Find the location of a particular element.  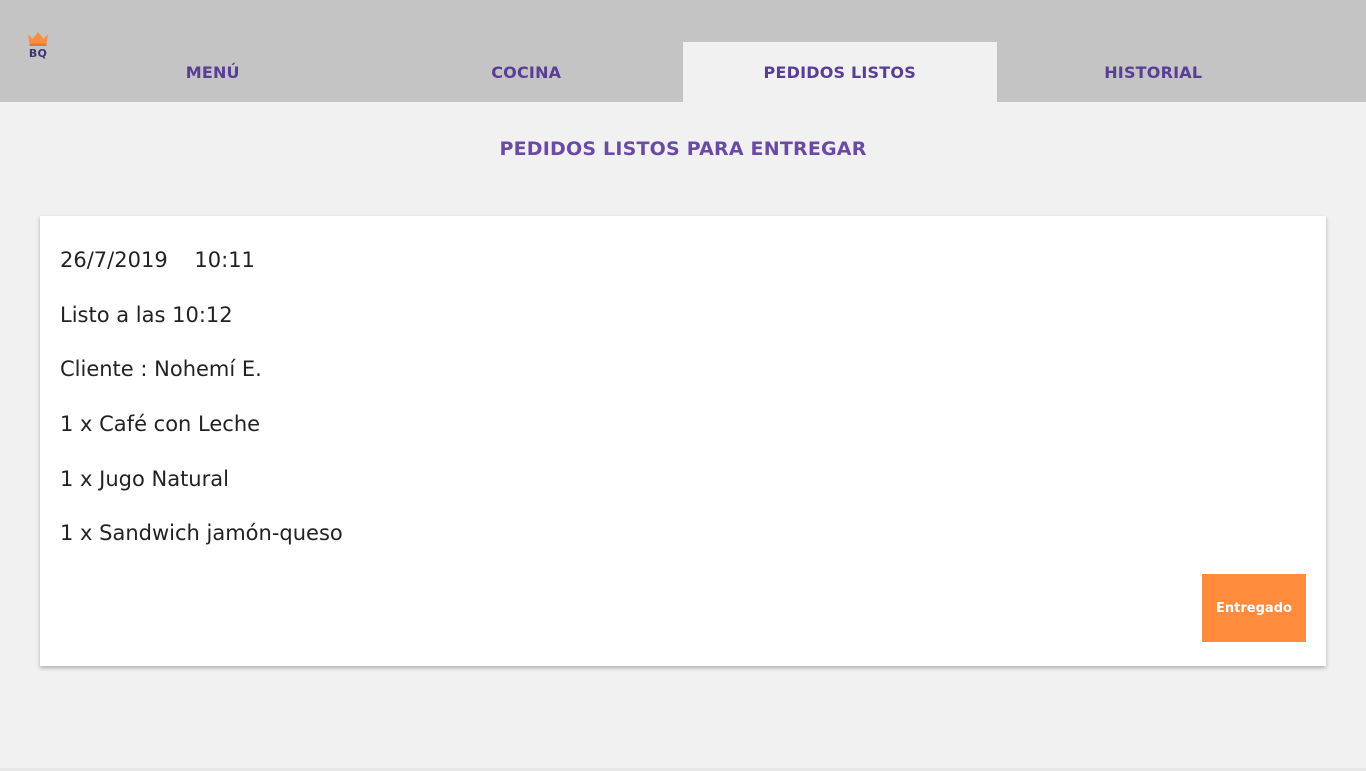

delivered-button: Entregado is located at coordinates (1254, 608).